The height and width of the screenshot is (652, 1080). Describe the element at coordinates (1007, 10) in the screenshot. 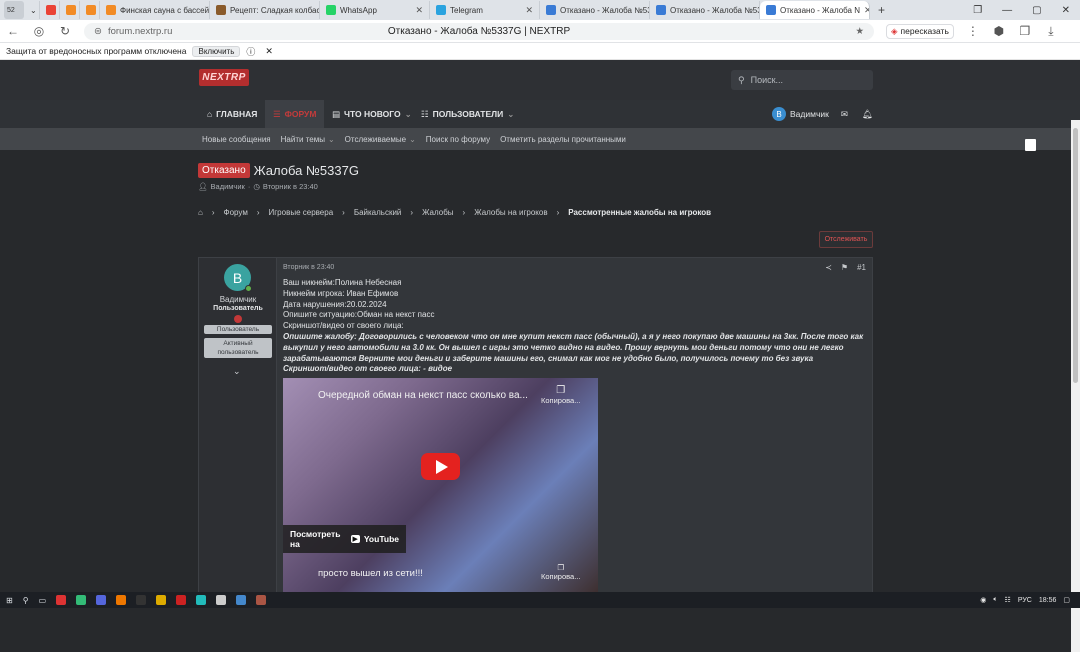

I see `minimize-icon: —` at that location.